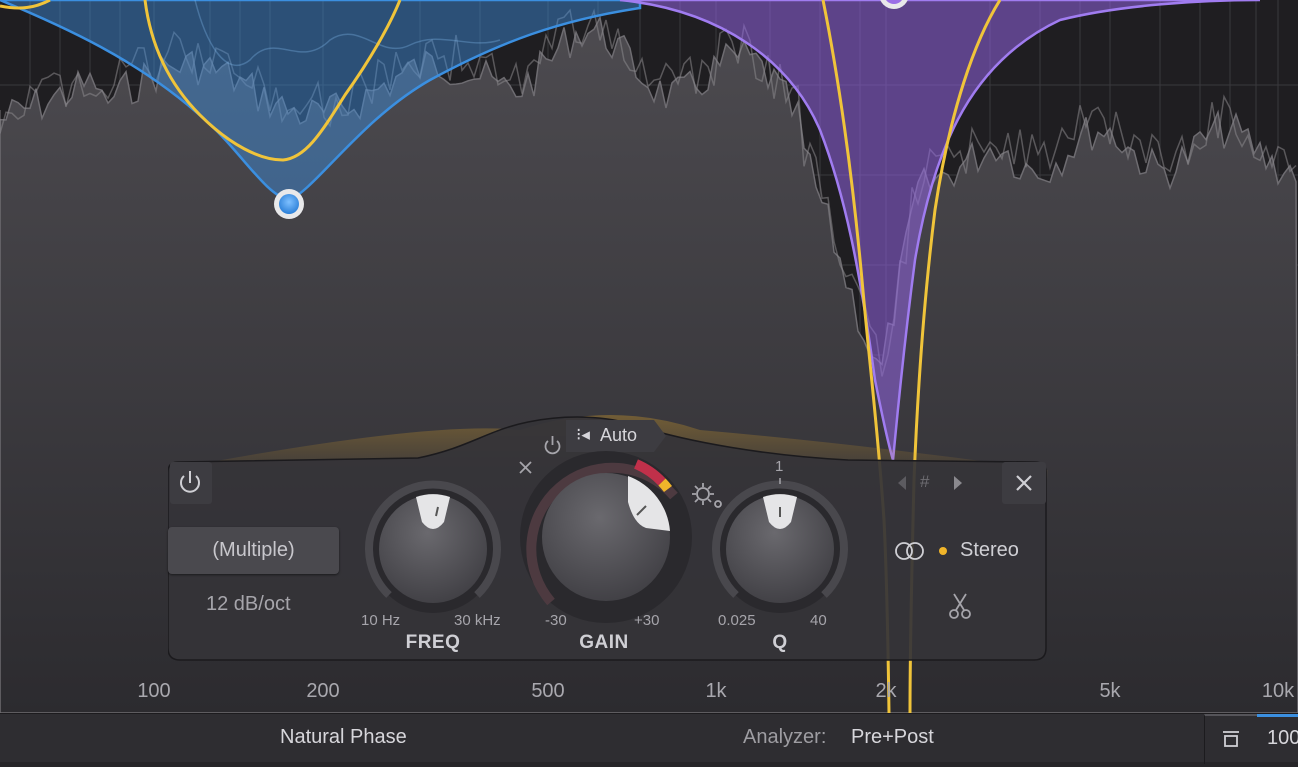 This screenshot has width=1298, height=767. What do you see at coordinates (989, 550) in the screenshot?
I see `stereo-label: Stereo` at bounding box center [989, 550].